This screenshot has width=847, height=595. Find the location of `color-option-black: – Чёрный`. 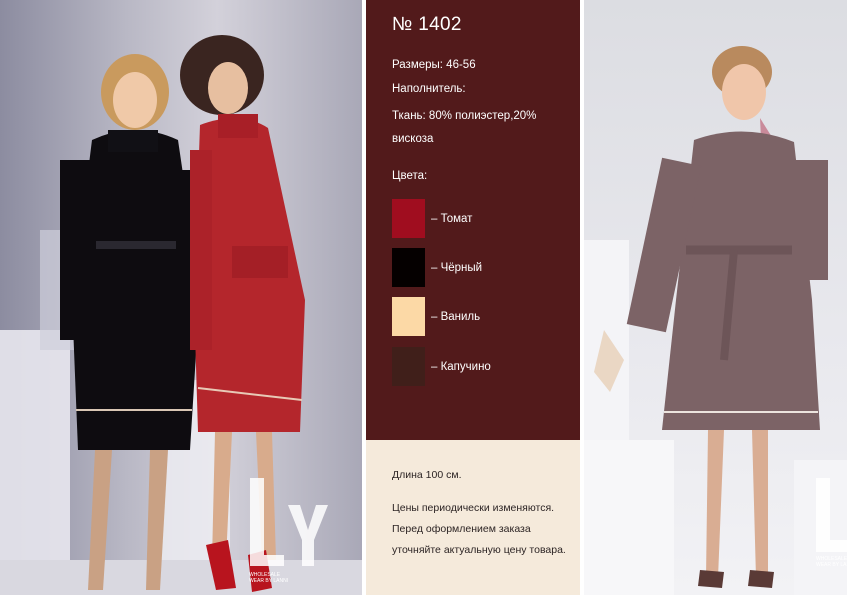

color-option-black: – Чёрный is located at coordinates (437, 267).